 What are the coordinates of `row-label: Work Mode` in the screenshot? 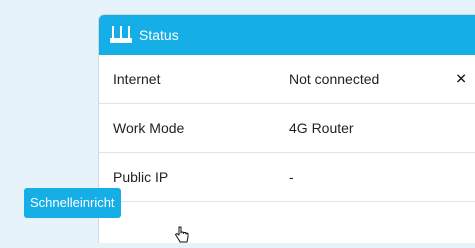 It's located at (149, 128).